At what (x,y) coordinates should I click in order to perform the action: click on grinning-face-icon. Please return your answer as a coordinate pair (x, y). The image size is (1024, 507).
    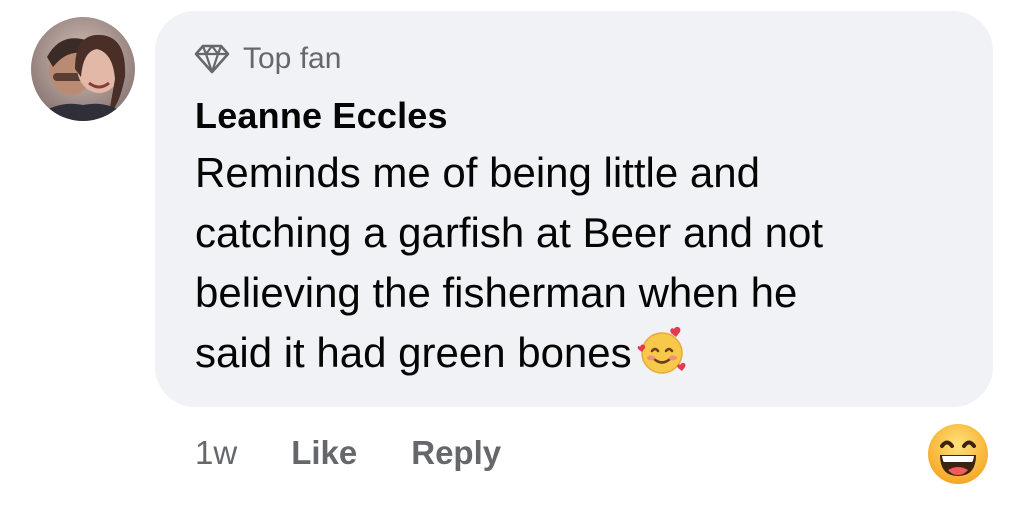
    Looking at the image, I should click on (958, 454).